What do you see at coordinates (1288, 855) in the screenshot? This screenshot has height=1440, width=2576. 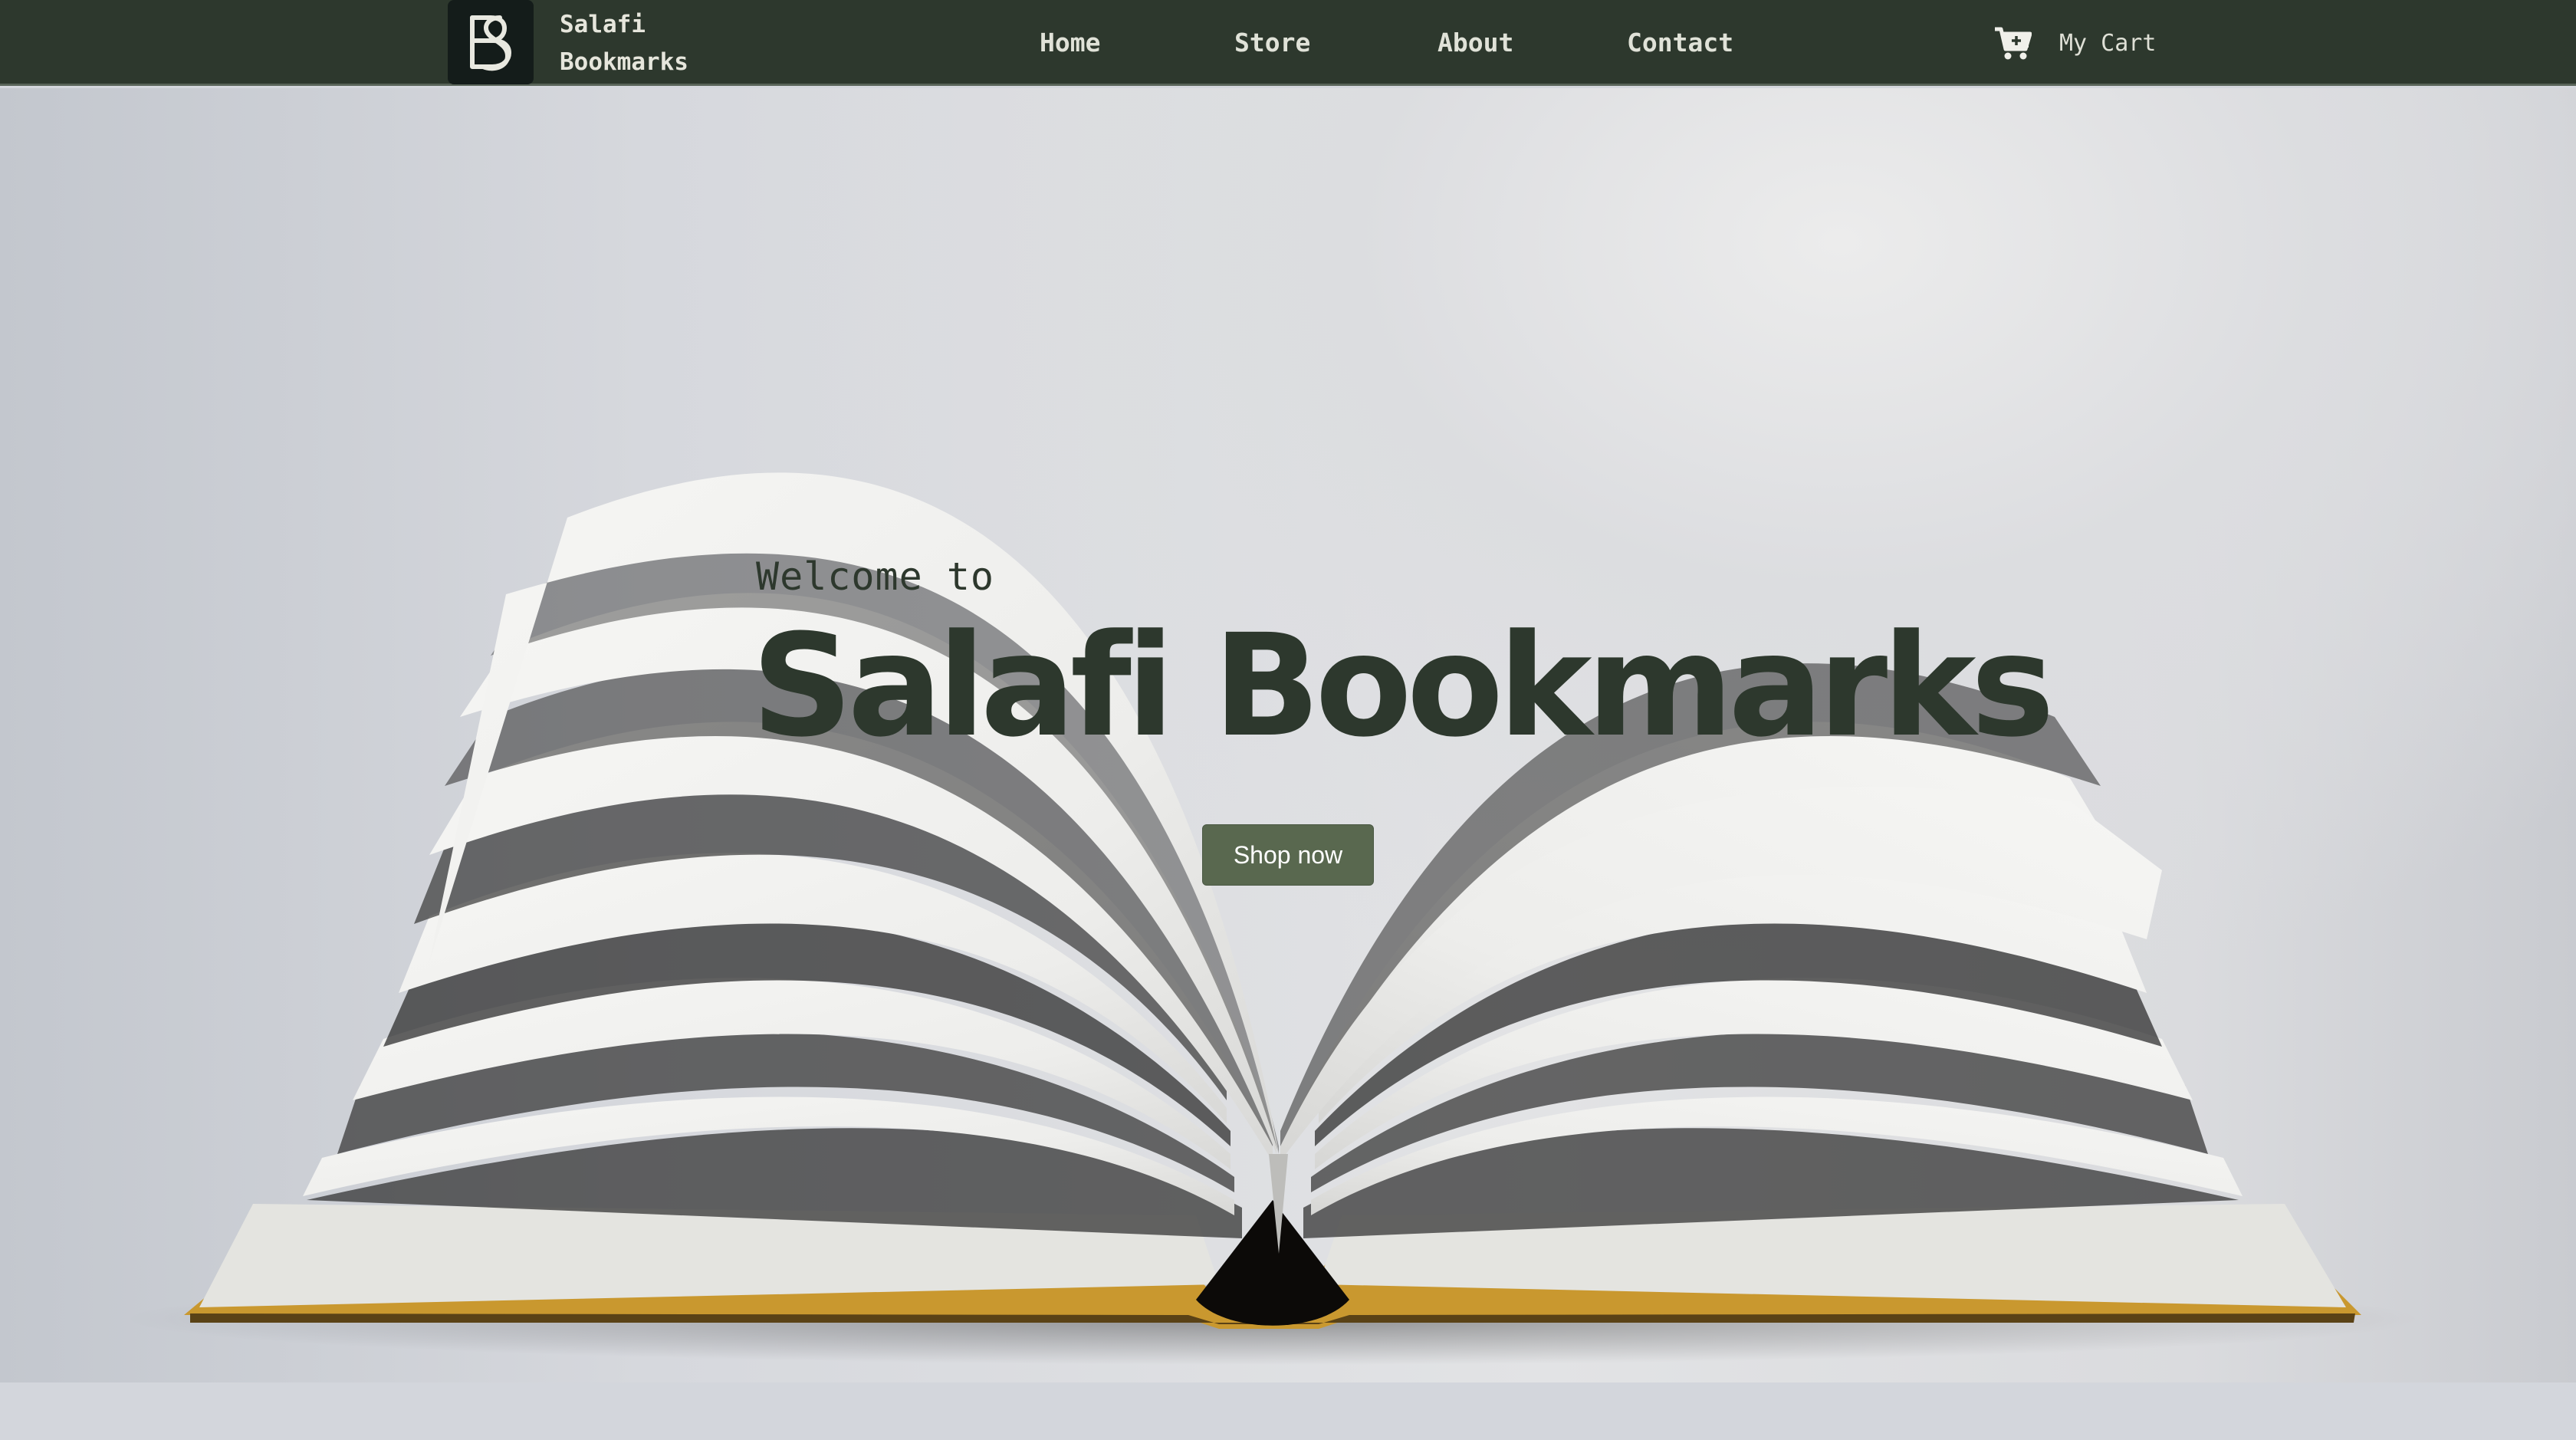 I see `shop-now-button: Shop now` at bounding box center [1288, 855].